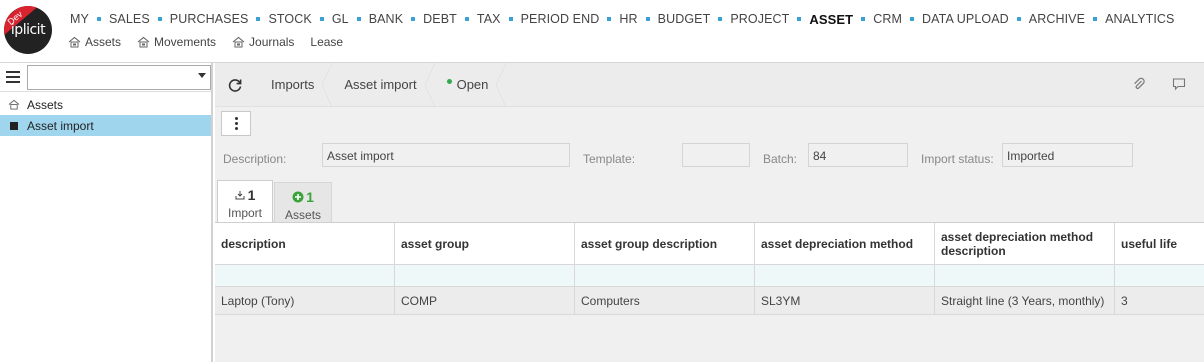 Image resolution: width=1204 pixels, height=362 pixels. What do you see at coordinates (1025, 300) in the screenshot?
I see `table-cell: Straight line (3 Years, monthly)` at bounding box center [1025, 300].